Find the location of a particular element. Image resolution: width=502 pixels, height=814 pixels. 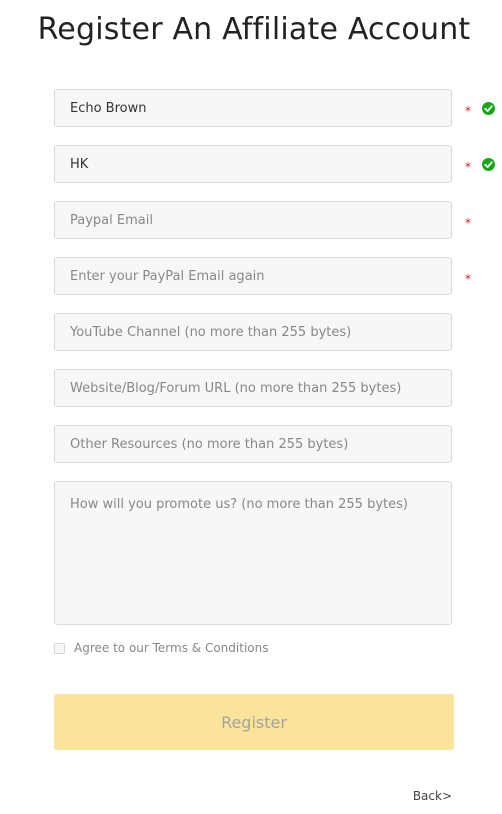

register-button: Register is located at coordinates (254, 722).